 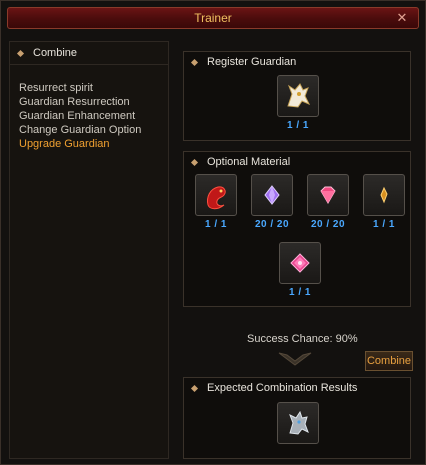 What do you see at coordinates (216, 198) in the screenshot?
I see `red-dragon-icon` at bounding box center [216, 198].